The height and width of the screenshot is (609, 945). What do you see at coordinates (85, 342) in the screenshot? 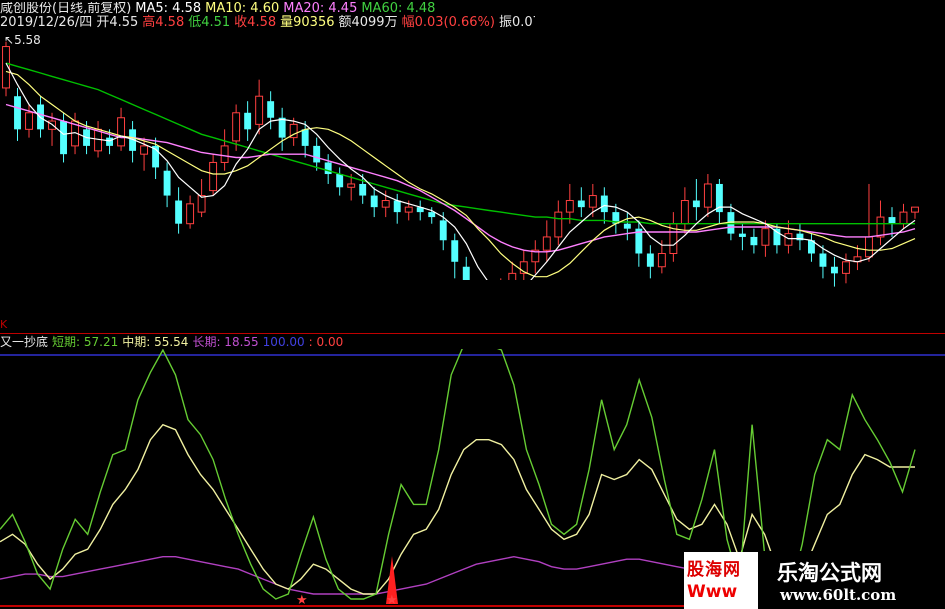
I see `short-term-label: 短期: 57.21` at bounding box center [85, 342].